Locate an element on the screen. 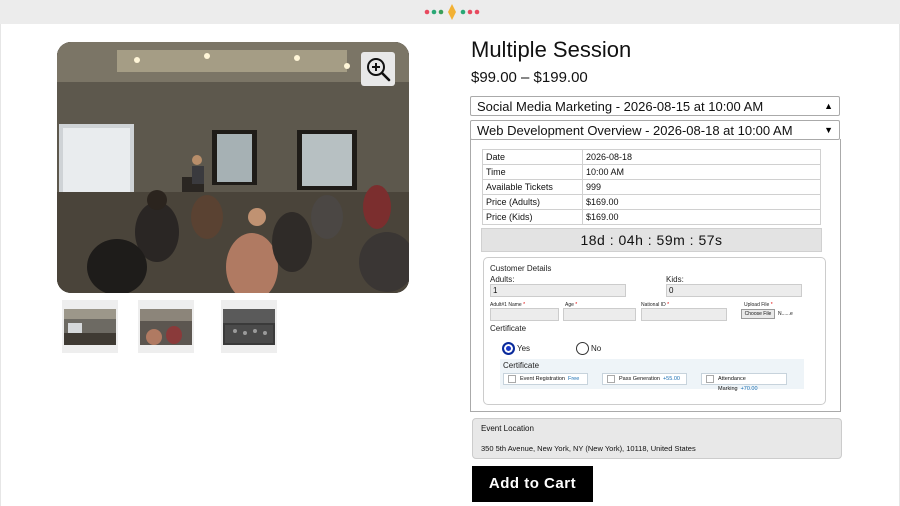  cert-option-attendance-marking: Attendance Marking +70.00 is located at coordinates (744, 382).